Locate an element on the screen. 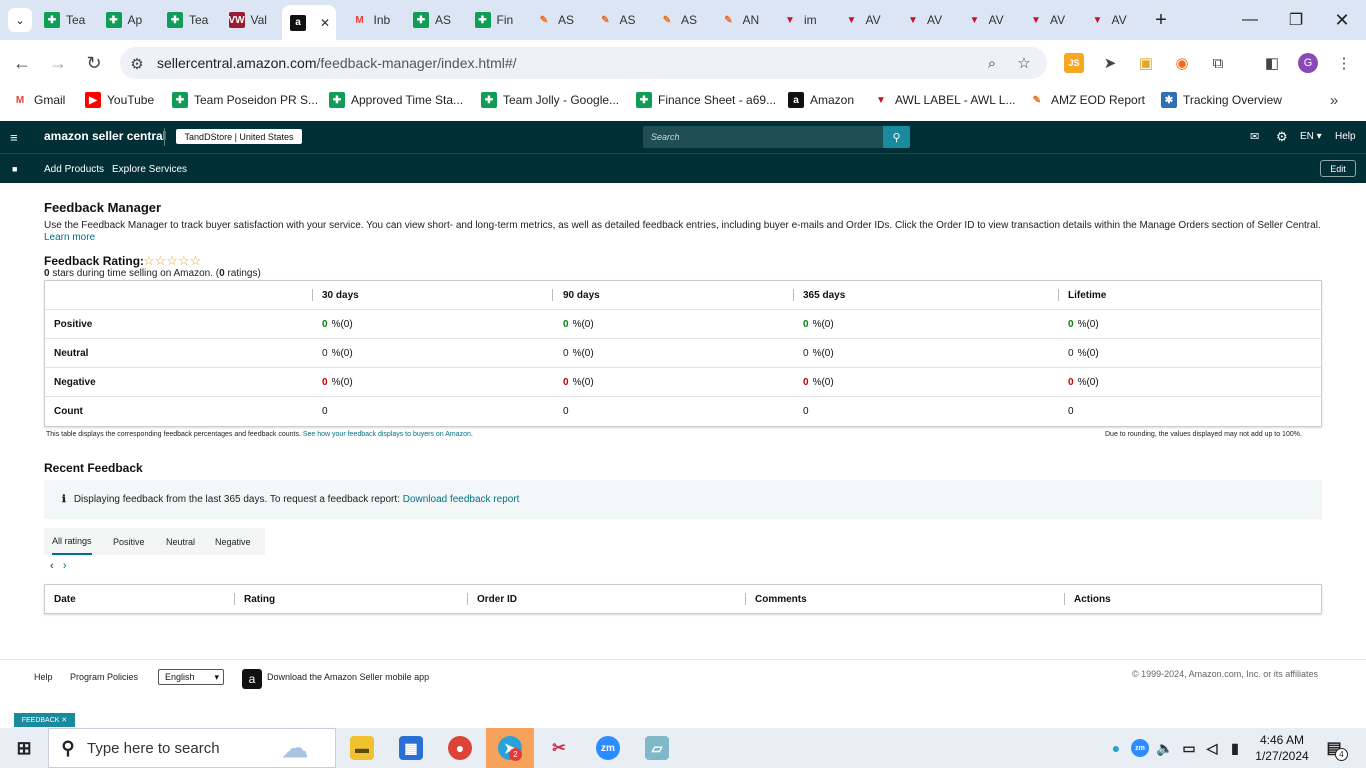  download-report-link: Download feedback report is located at coordinates (461, 499).